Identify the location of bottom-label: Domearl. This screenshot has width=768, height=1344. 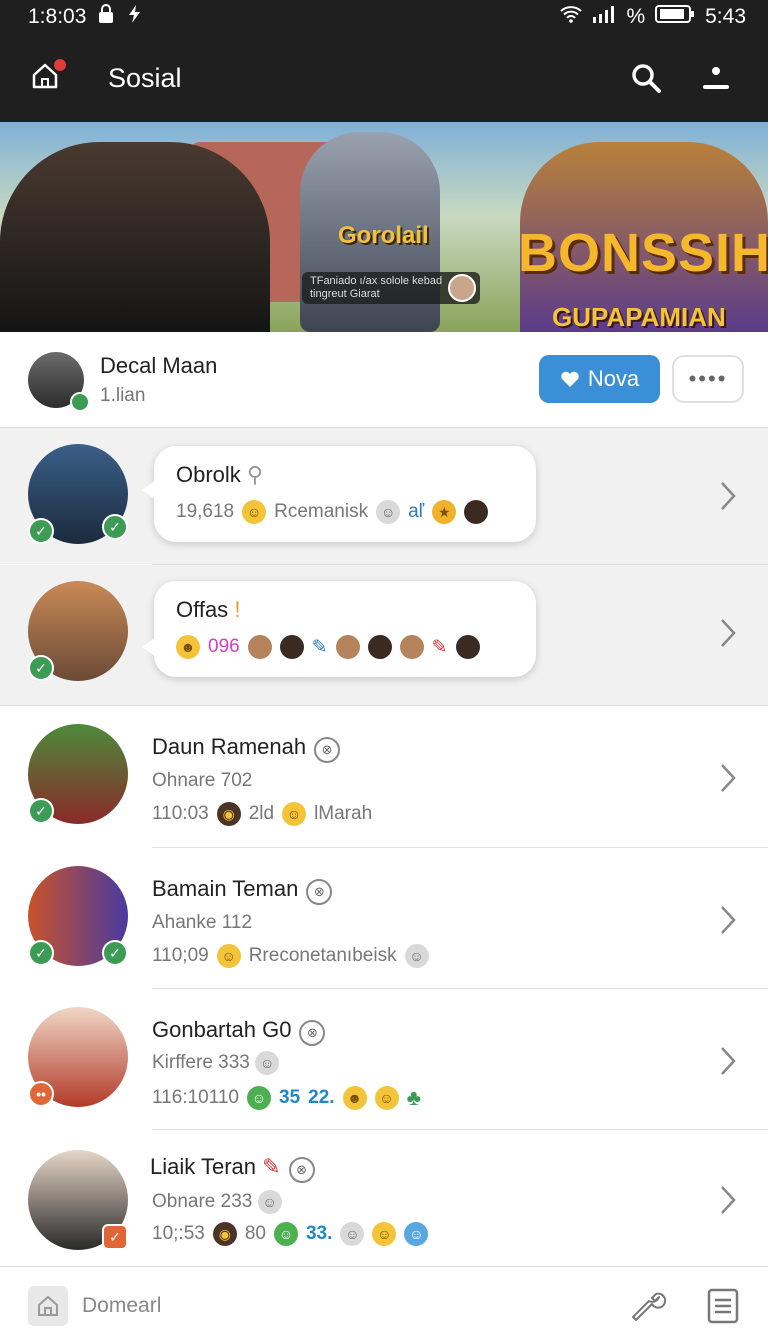
(356, 1306).